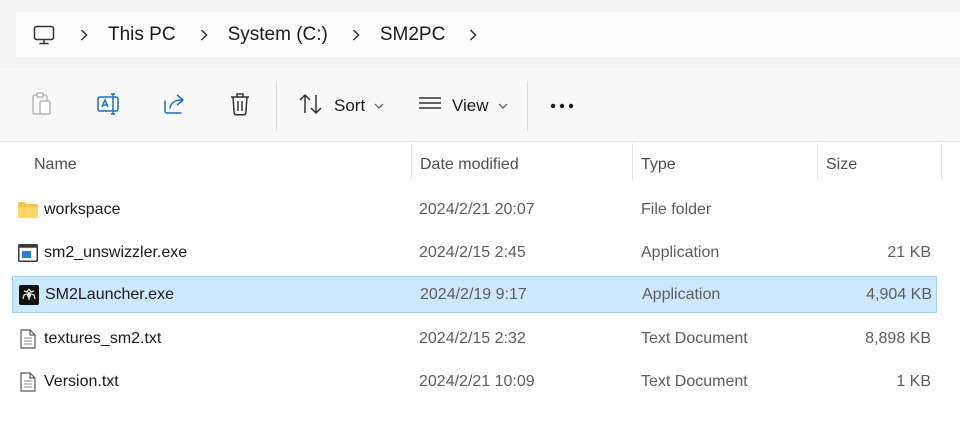 This screenshot has height=428, width=960. Describe the element at coordinates (55, 164) in the screenshot. I see `column-name-header: Name` at that location.